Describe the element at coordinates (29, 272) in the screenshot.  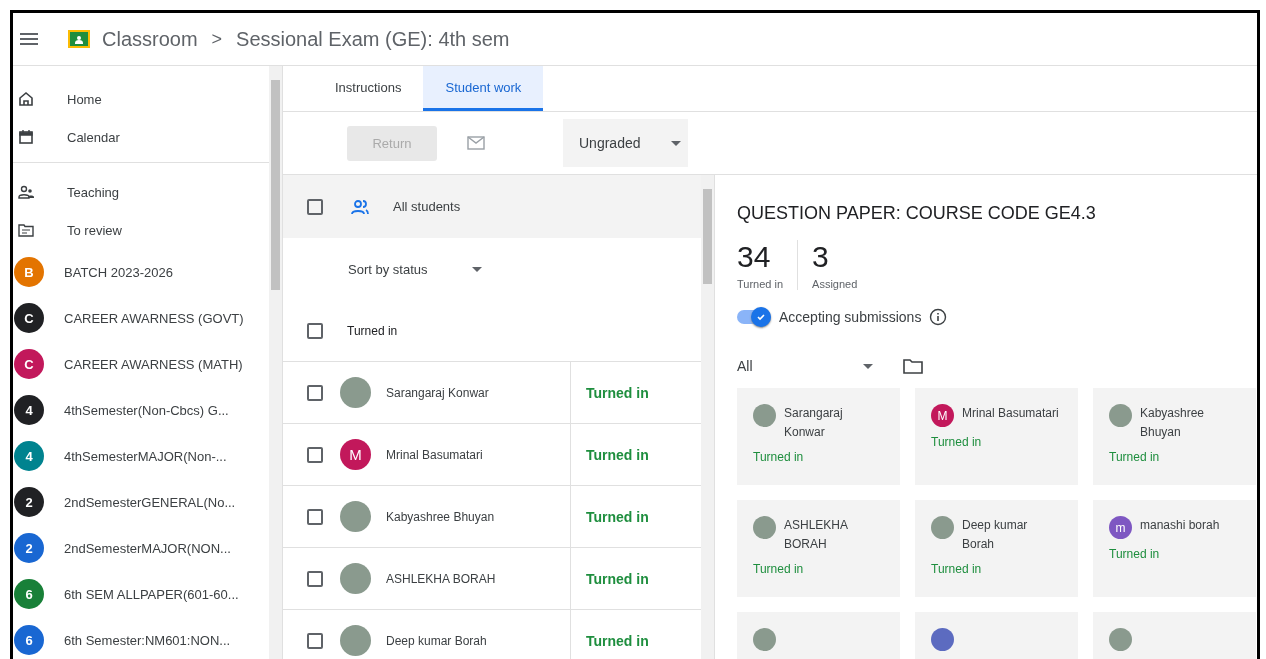
I see `class-avatar: B` at that location.